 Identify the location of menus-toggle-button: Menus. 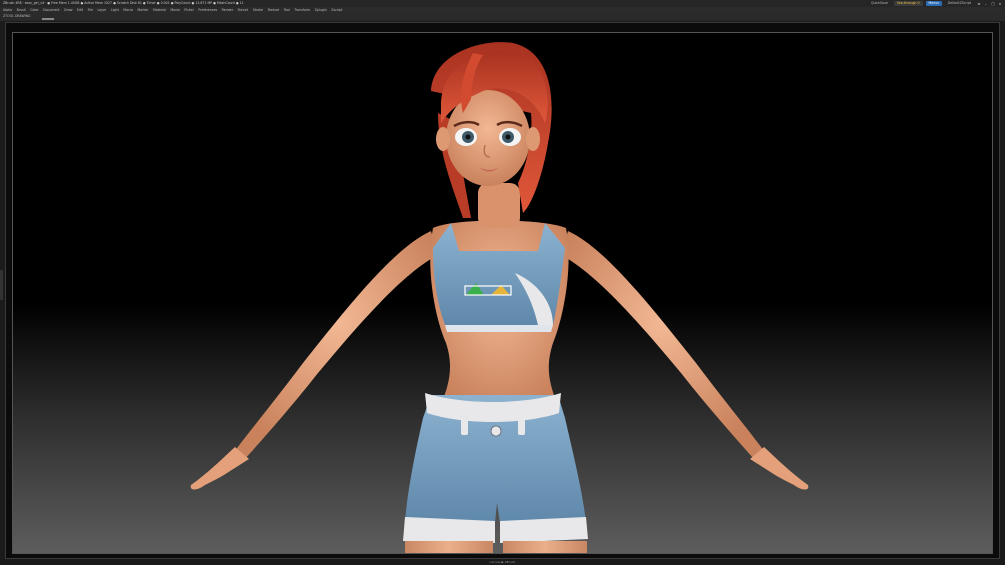
(933, 3).